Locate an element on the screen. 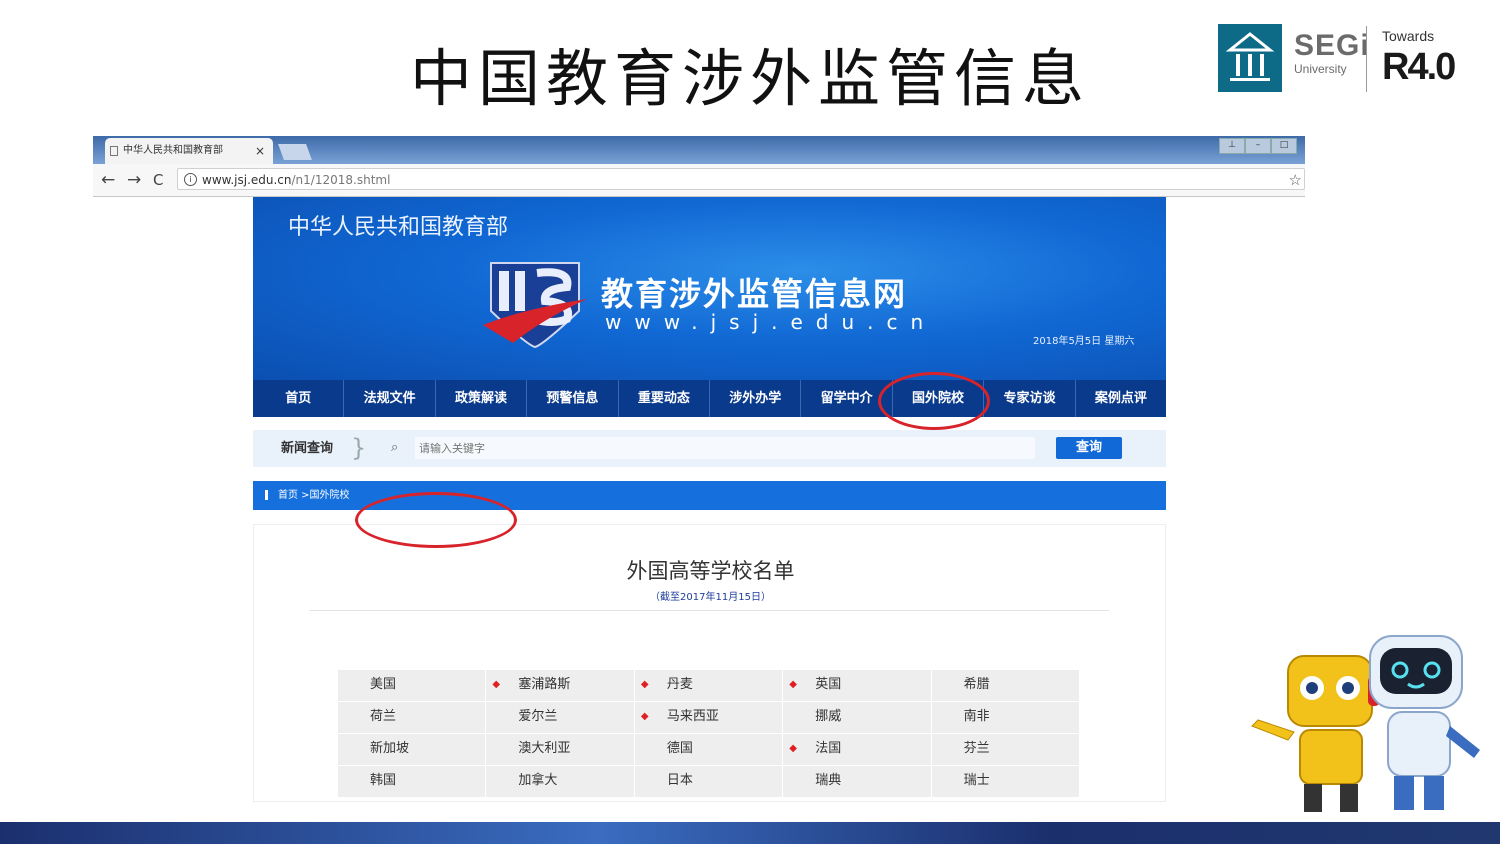  country-cell: 希腊 is located at coordinates (1005, 685).